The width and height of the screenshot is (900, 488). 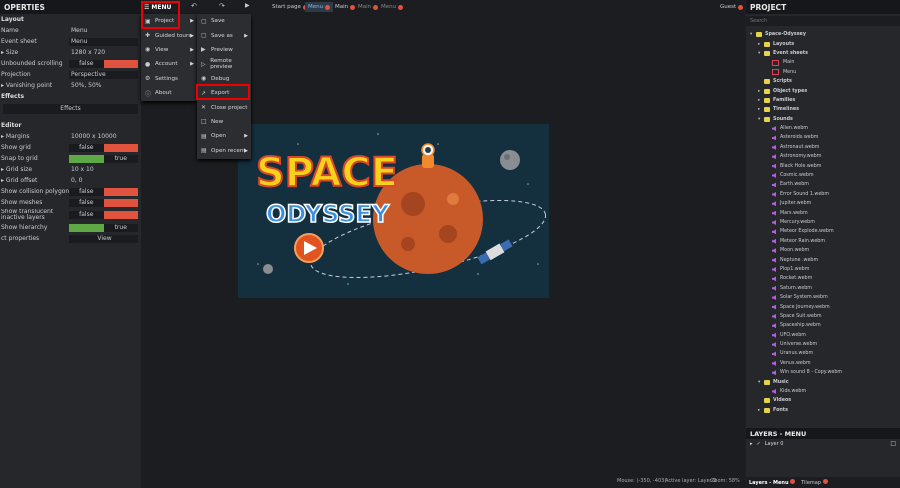 What do you see at coordinates (823, 21) in the screenshot?
I see `project-search-input` at bounding box center [823, 21].